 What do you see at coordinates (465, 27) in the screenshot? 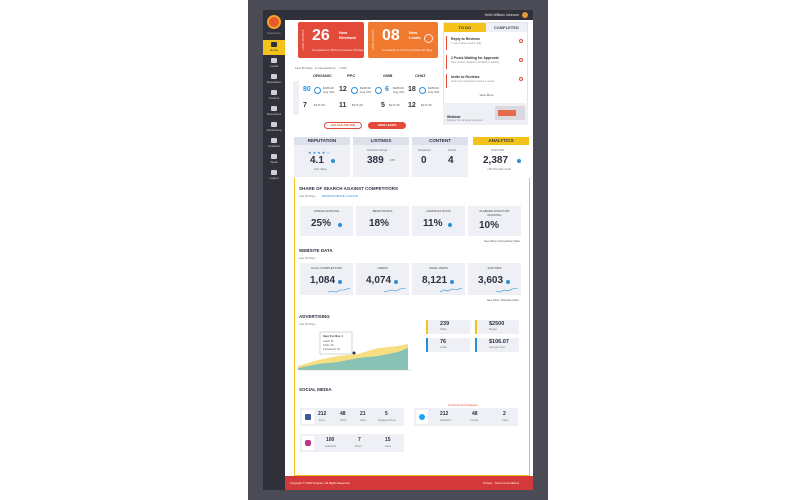
I see `tab-todo: TO DO` at bounding box center [465, 27].